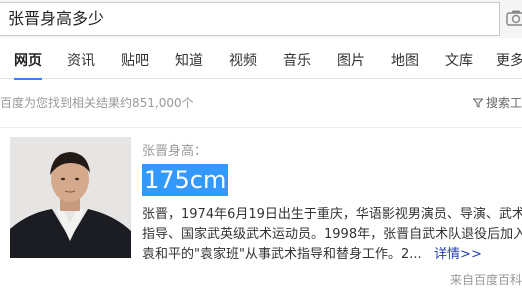 This screenshot has height=294, width=522. Describe the element at coordinates (28, 62) in the screenshot. I see `tab-web: 网页` at that location.